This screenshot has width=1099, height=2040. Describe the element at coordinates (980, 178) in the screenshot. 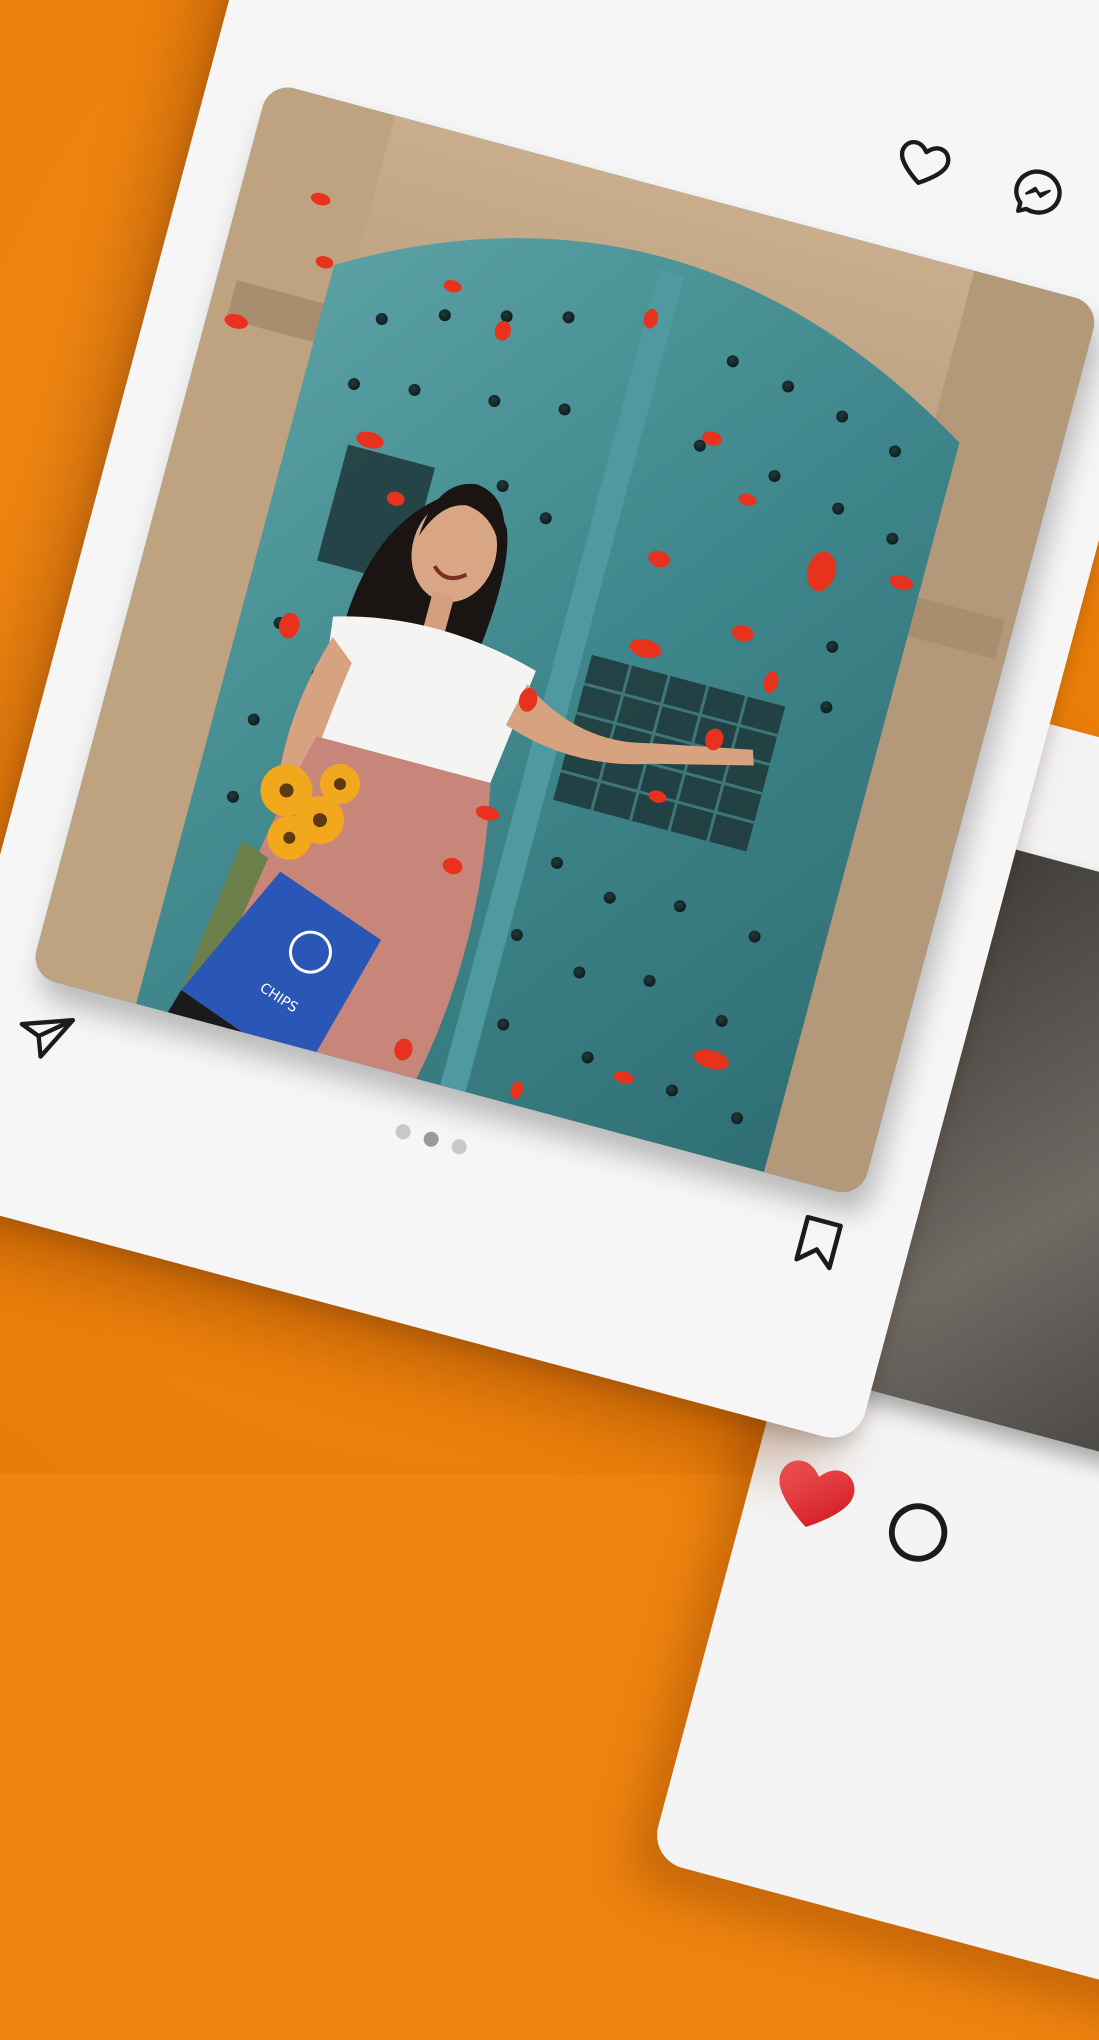

I see `post-header-actions` at that location.